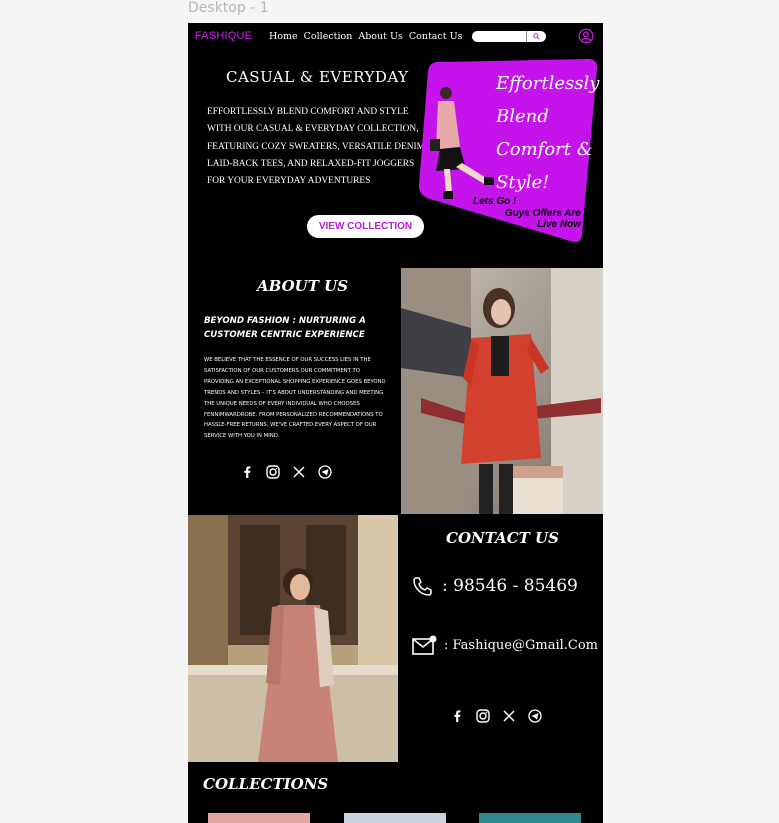 This screenshot has width=779, height=823. What do you see at coordinates (286, 472) in the screenshot?
I see `about-social-links` at bounding box center [286, 472].